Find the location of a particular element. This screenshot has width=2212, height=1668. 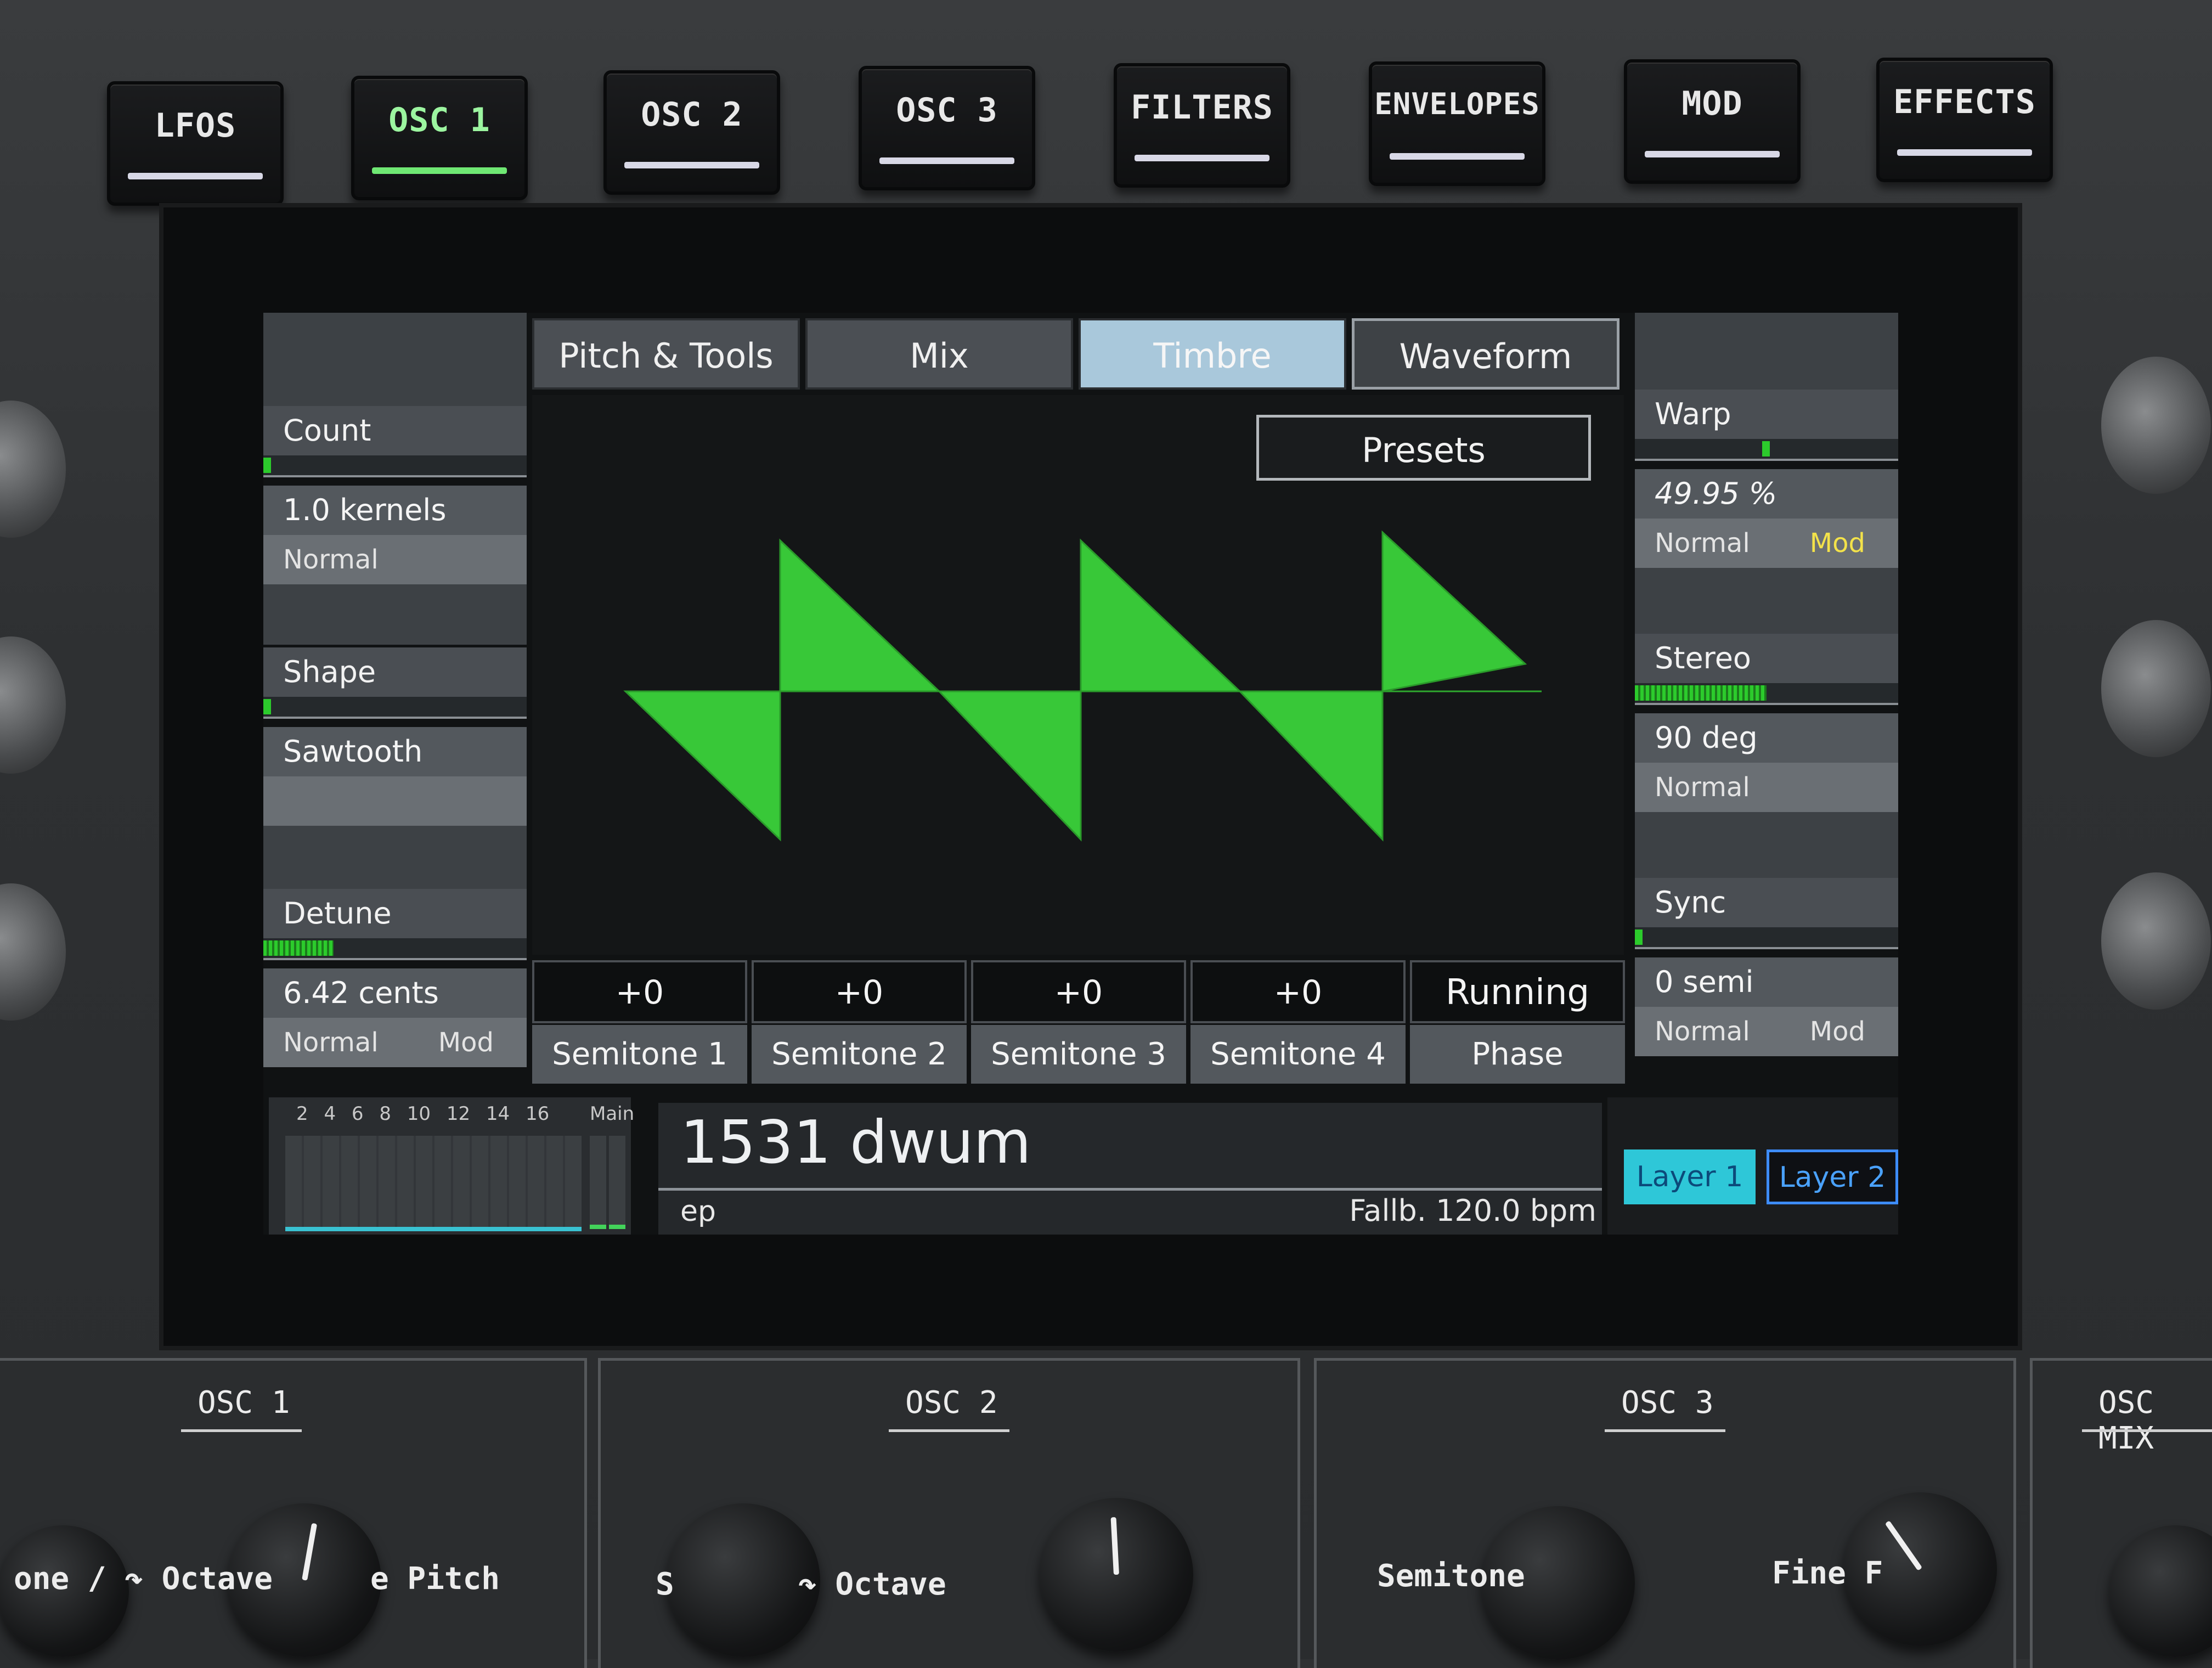

stereo-label: Stereo is located at coordinates (1767, 658).